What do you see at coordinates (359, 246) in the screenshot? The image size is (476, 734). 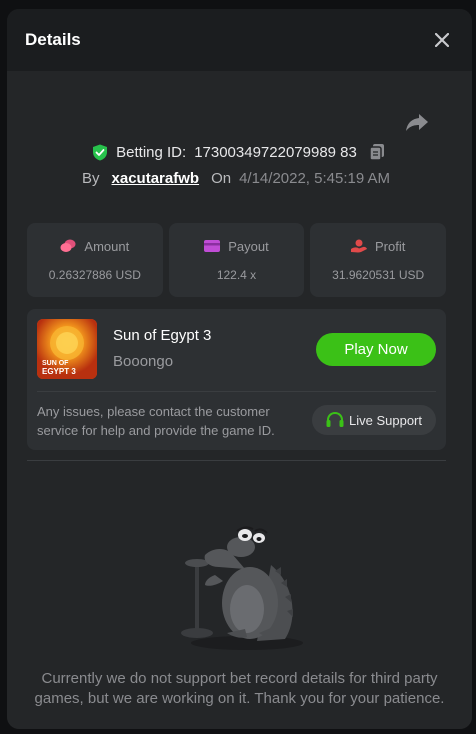 I see `hand-coin-icon` at bounding box center [359, 246].